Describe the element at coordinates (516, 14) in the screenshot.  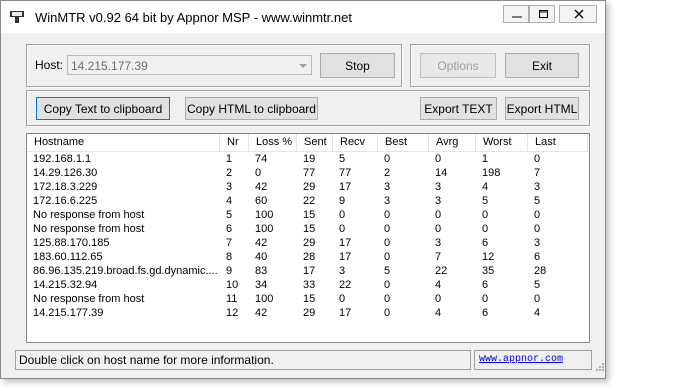
I see `minimize-button` at that location.